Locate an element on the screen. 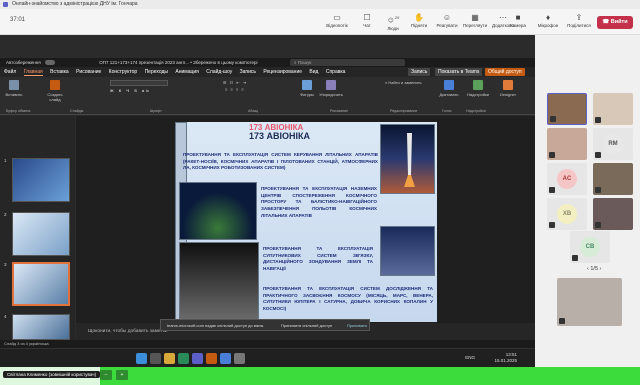  addins-button: Надстройки is located at coordinates (478, 88).